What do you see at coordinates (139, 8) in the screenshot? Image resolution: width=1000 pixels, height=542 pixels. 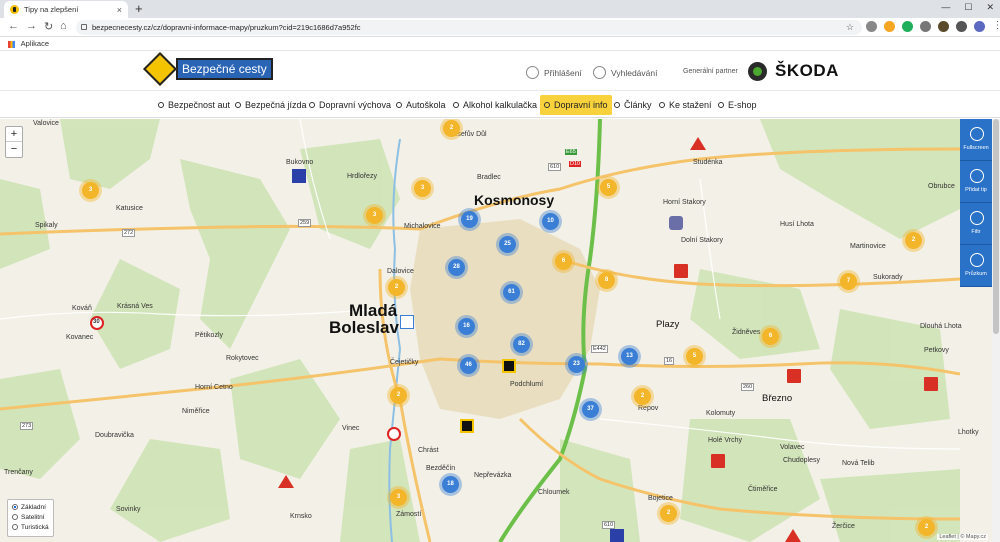 I see `new-tab-button: +` at bounding box center [139, 8].